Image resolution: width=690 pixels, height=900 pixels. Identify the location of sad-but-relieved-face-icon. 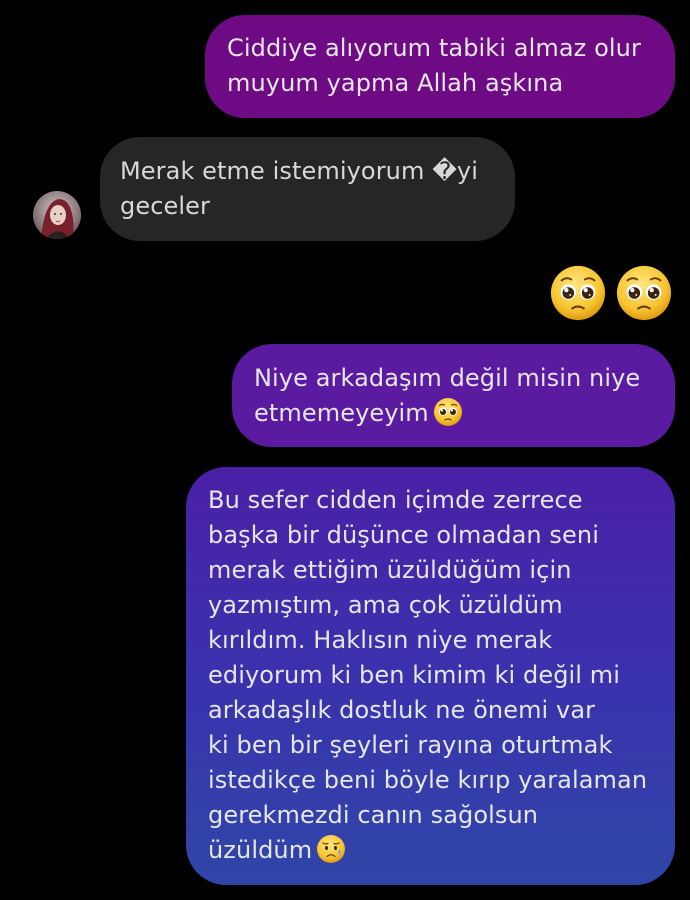
(331, 849).